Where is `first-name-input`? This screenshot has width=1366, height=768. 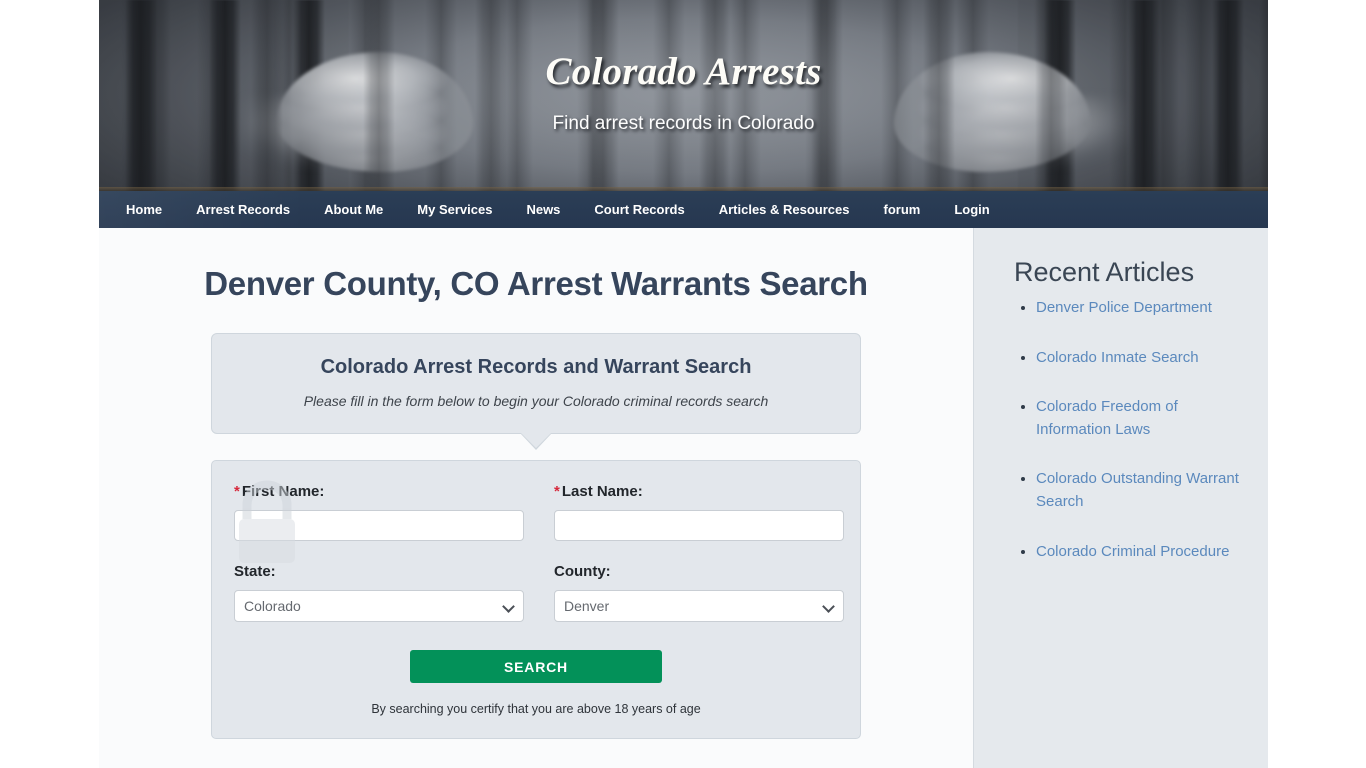 first-name-input is located at coordinates (379, 525).